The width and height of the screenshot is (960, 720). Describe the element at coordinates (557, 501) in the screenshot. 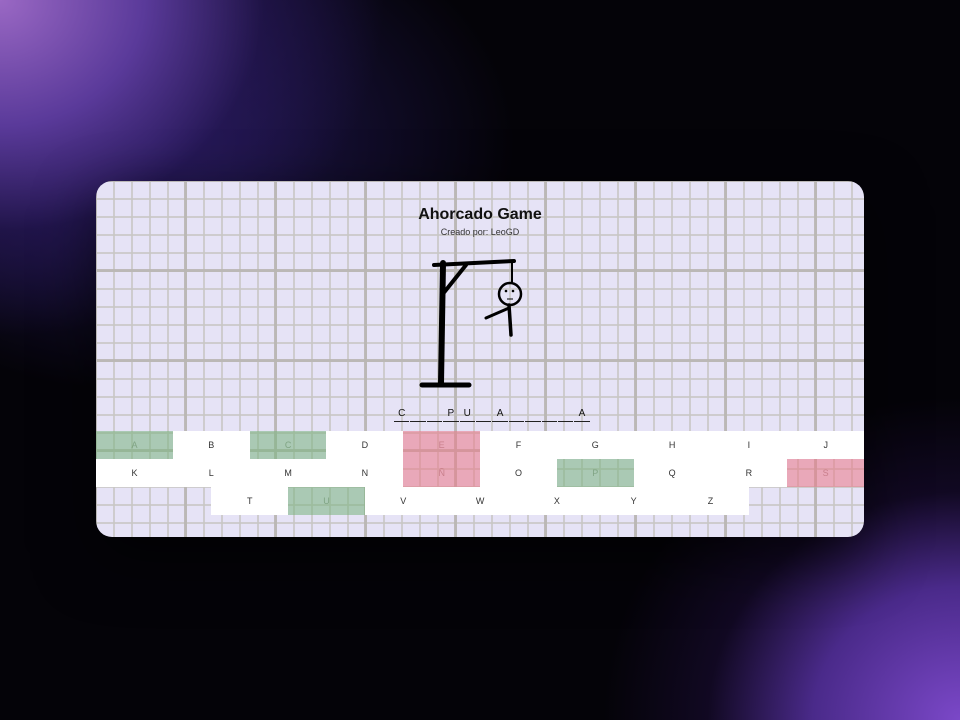

I see `key-x: X` at that location.